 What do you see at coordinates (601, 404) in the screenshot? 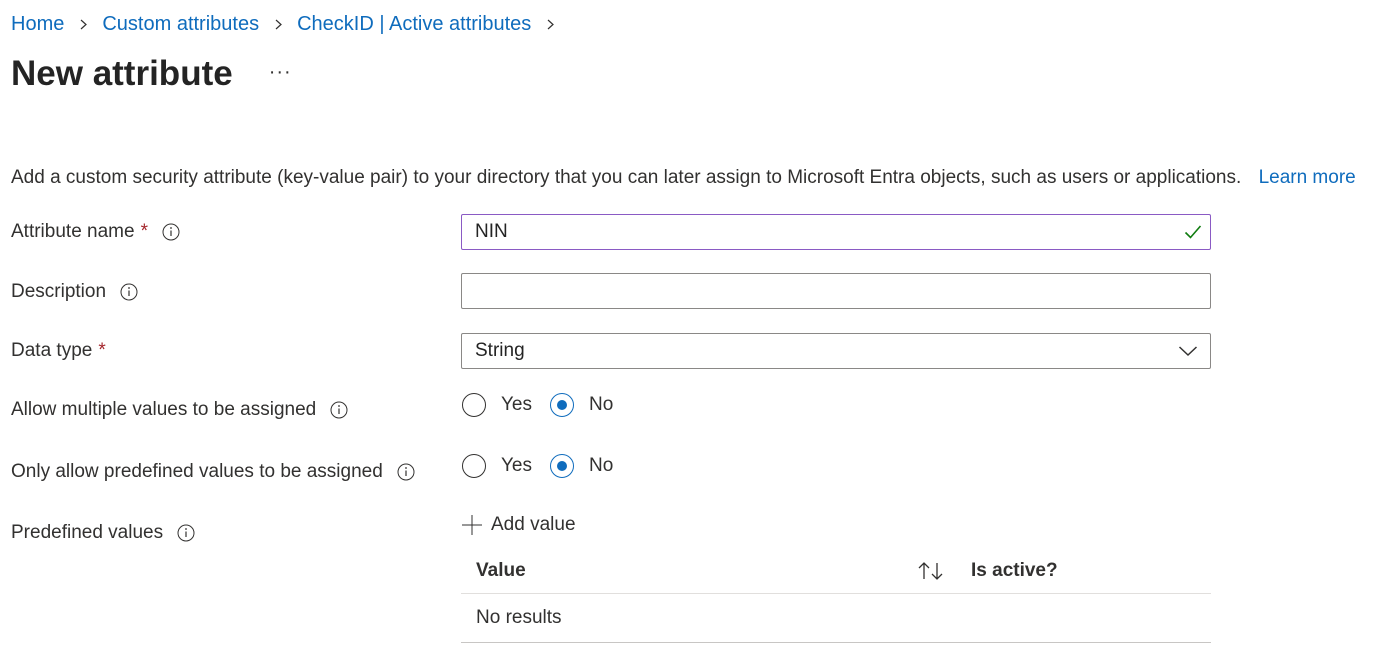
I see `allow-multiple-no-label: No` at bounding box center [601, 404].